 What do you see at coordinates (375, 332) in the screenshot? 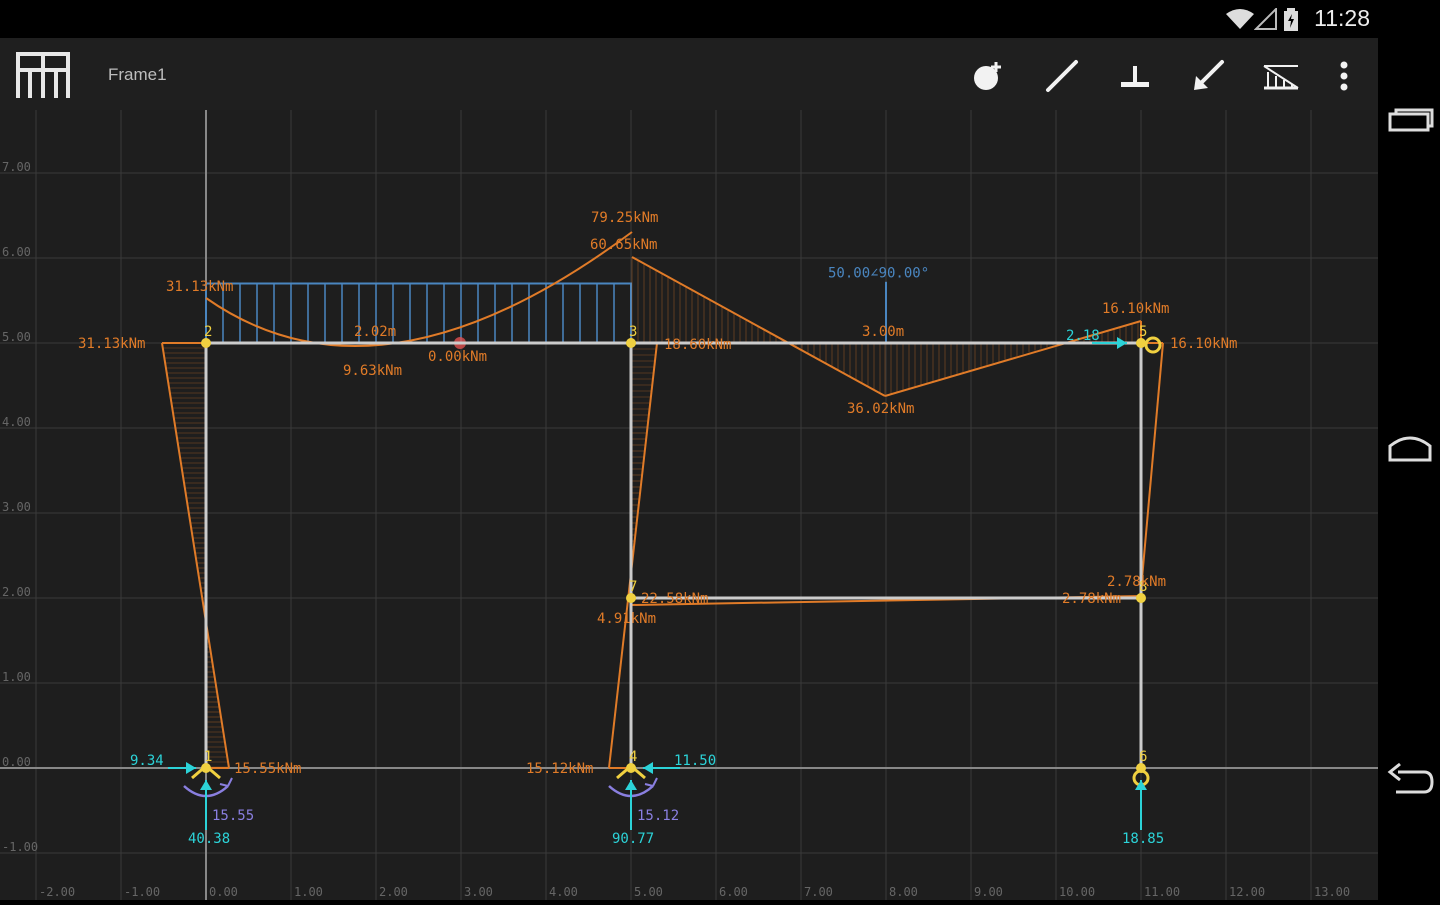
I see `dimension-label: 2.02m` at bounding box center [375, 332].